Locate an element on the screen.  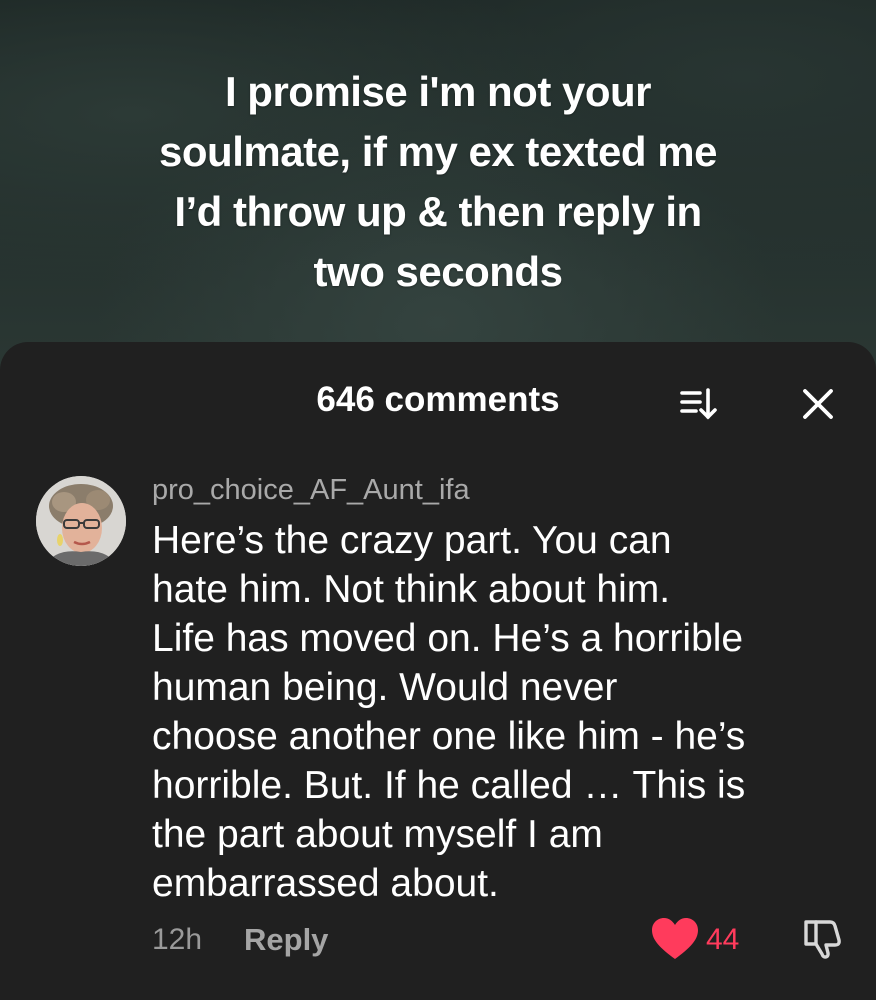
comment-line: human being. Would never is located at coordinates (385, 687).